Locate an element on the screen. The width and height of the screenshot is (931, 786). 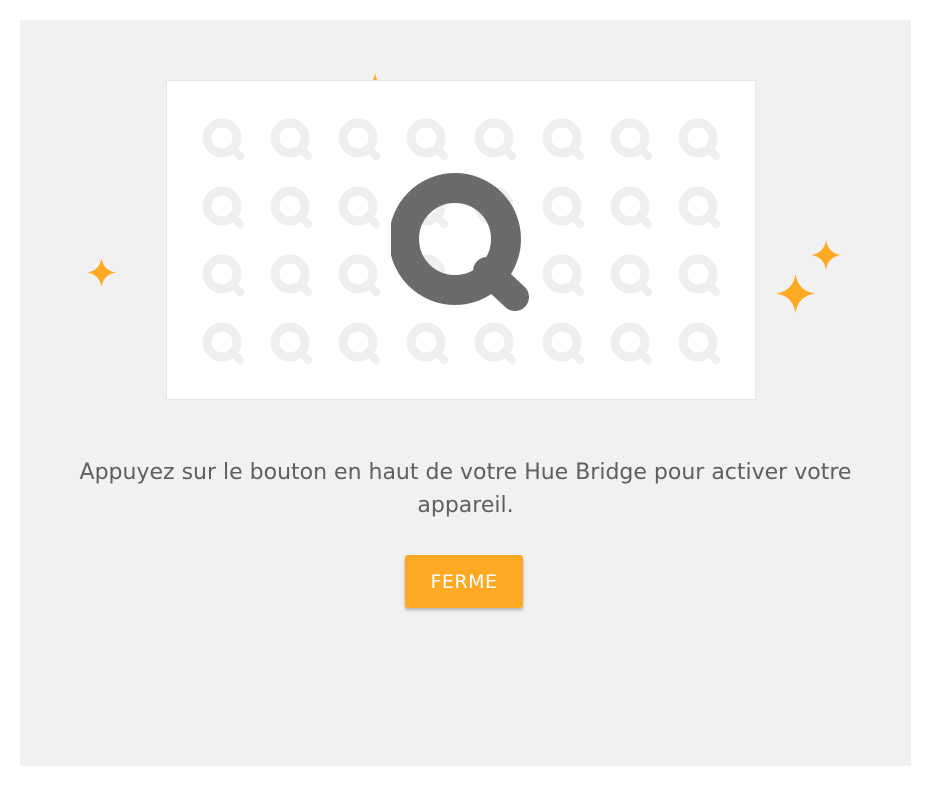
bridge-q-icon is located at coordinates (460, 242).